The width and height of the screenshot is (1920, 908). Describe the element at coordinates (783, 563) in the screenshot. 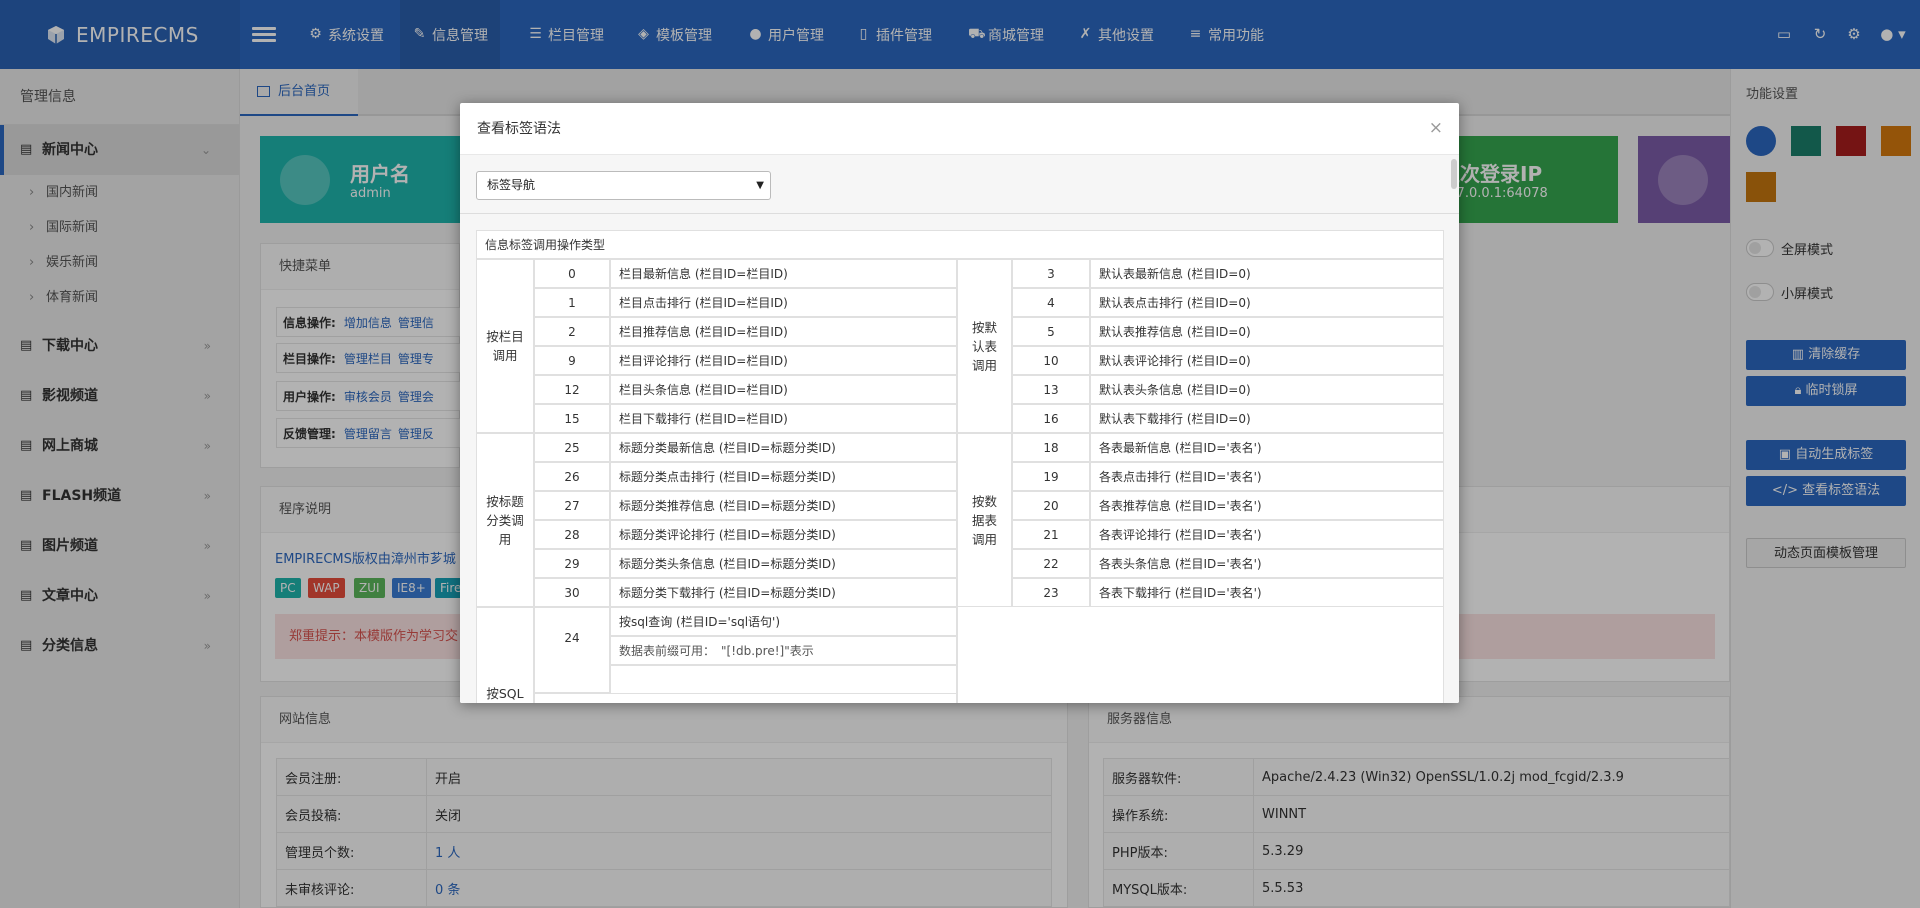

I see `type-desc: 标题分类头条信息 (栏目ID=标题分类ID)` at that location.